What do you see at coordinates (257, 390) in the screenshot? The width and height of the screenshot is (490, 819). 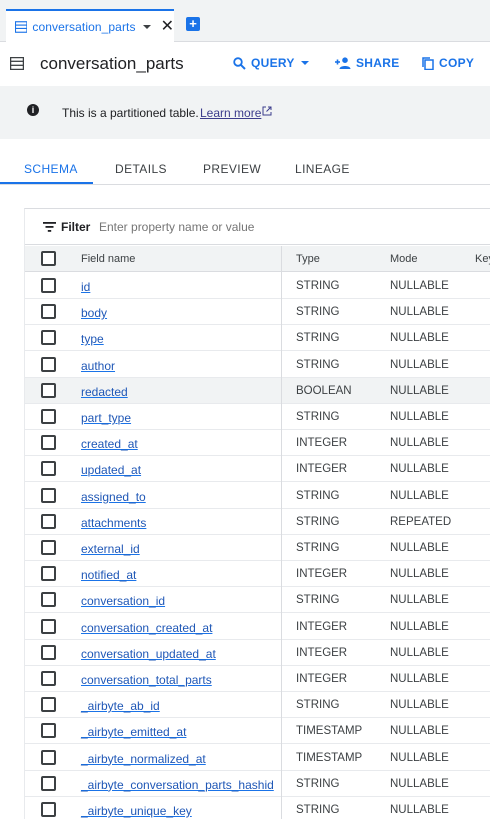 I see `table-row: redacted BOOLEAN NULLABLE` at bounding box center [257, 390].